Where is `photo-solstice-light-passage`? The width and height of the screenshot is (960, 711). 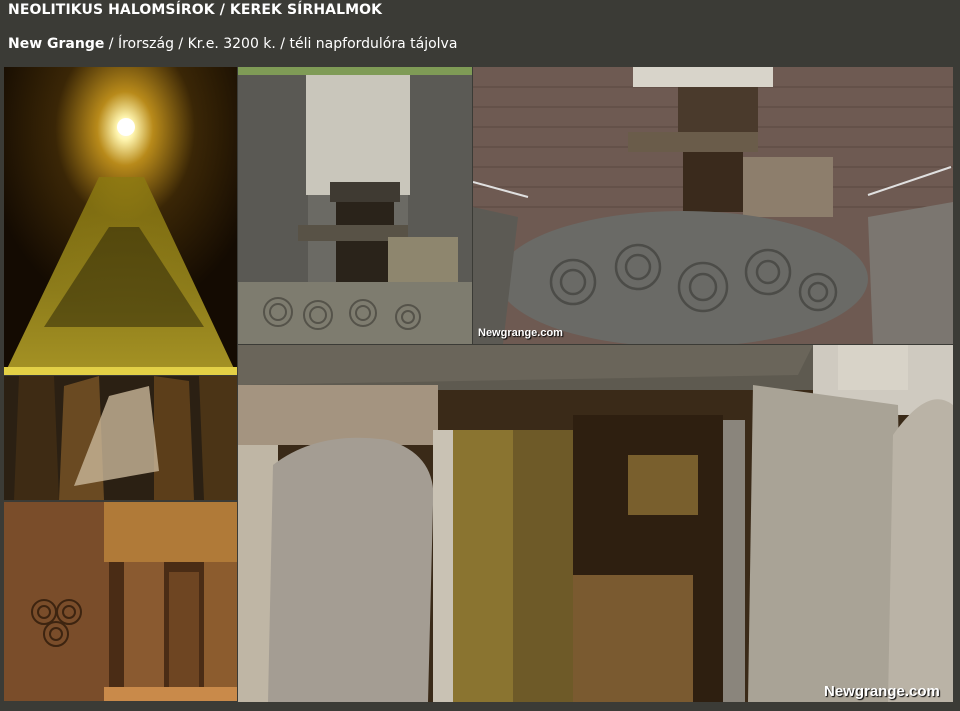
photo-solstice-light-passage is located at coordinates (120, 221).